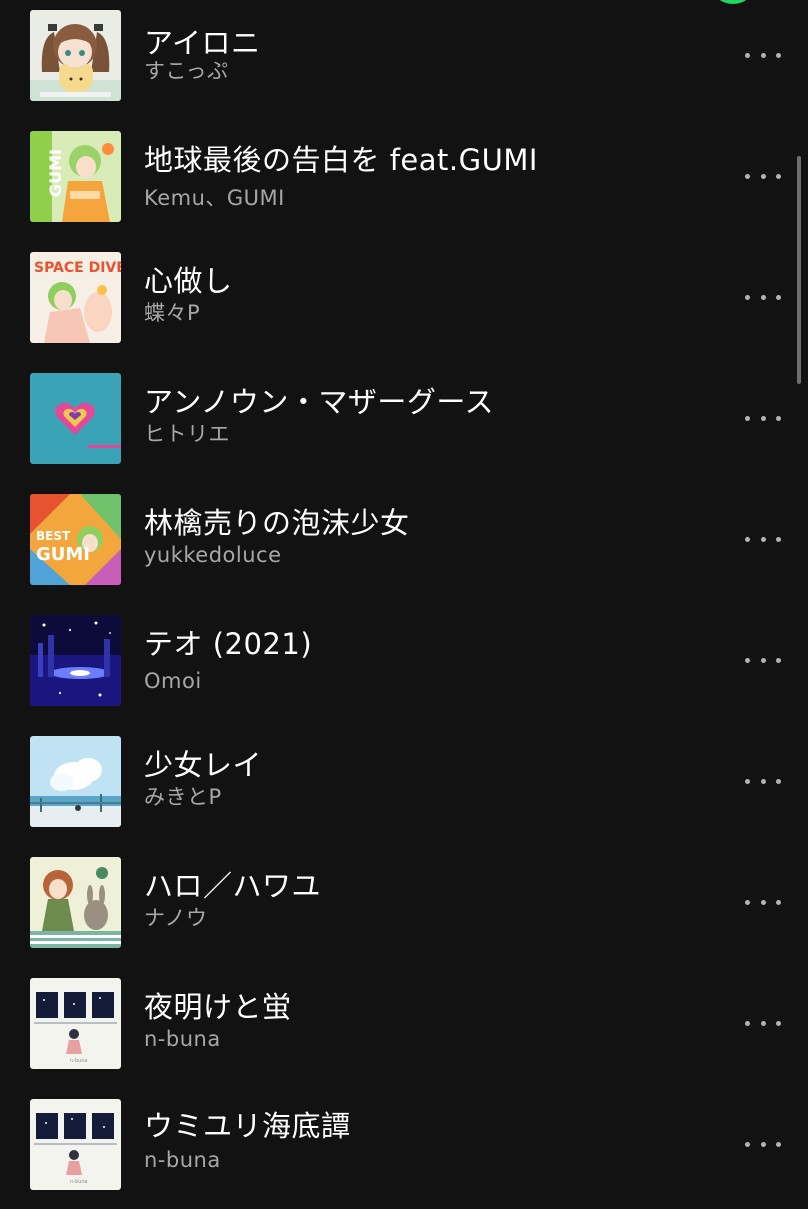 The width and height of the screenshot is (808, 1209). Describe the element at coordinates (277, 523) in the screenshot. I see `track-title: 林檎売りの泡沫少女` at that location.